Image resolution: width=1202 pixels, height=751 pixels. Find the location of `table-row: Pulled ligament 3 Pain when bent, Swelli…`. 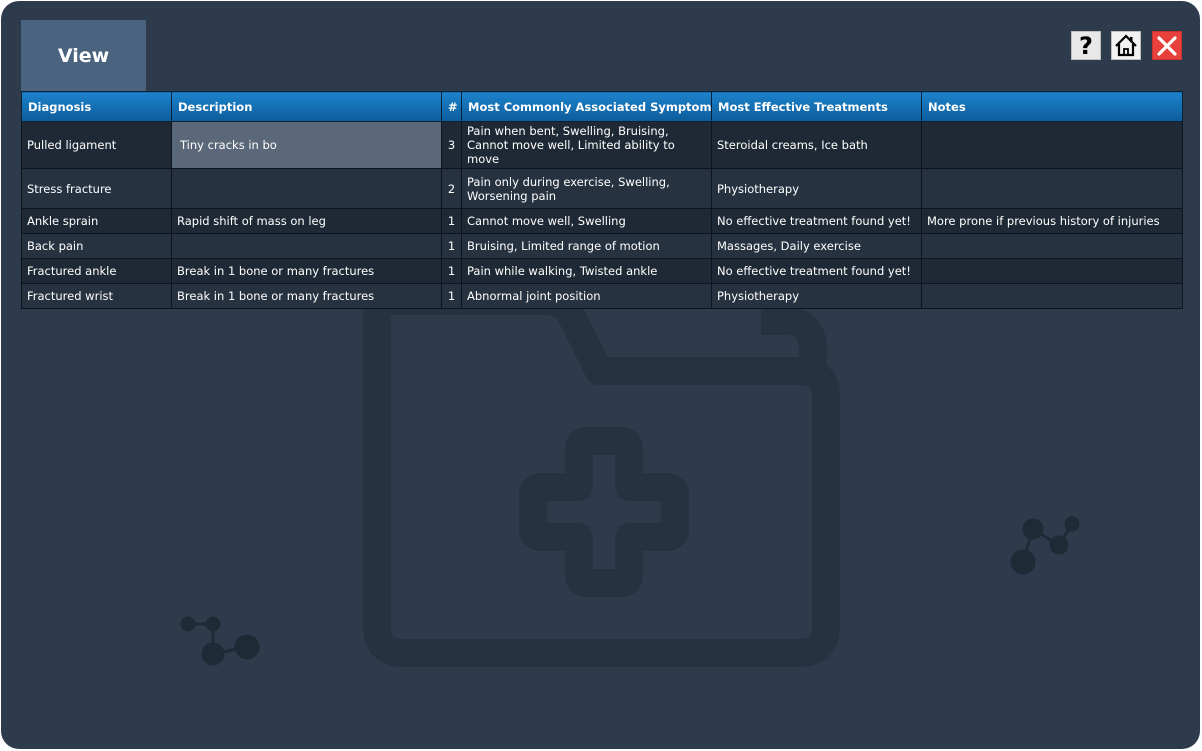

table-row: Pulled ligament 3 Pain when bent, Swelli… is located at coordinates (602, 145).